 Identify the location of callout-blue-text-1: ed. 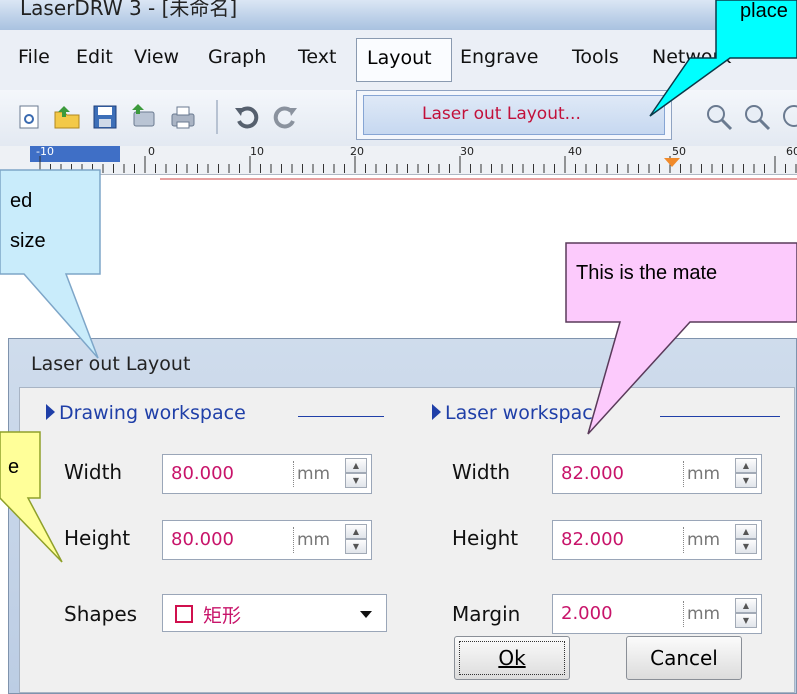
(21, 201).